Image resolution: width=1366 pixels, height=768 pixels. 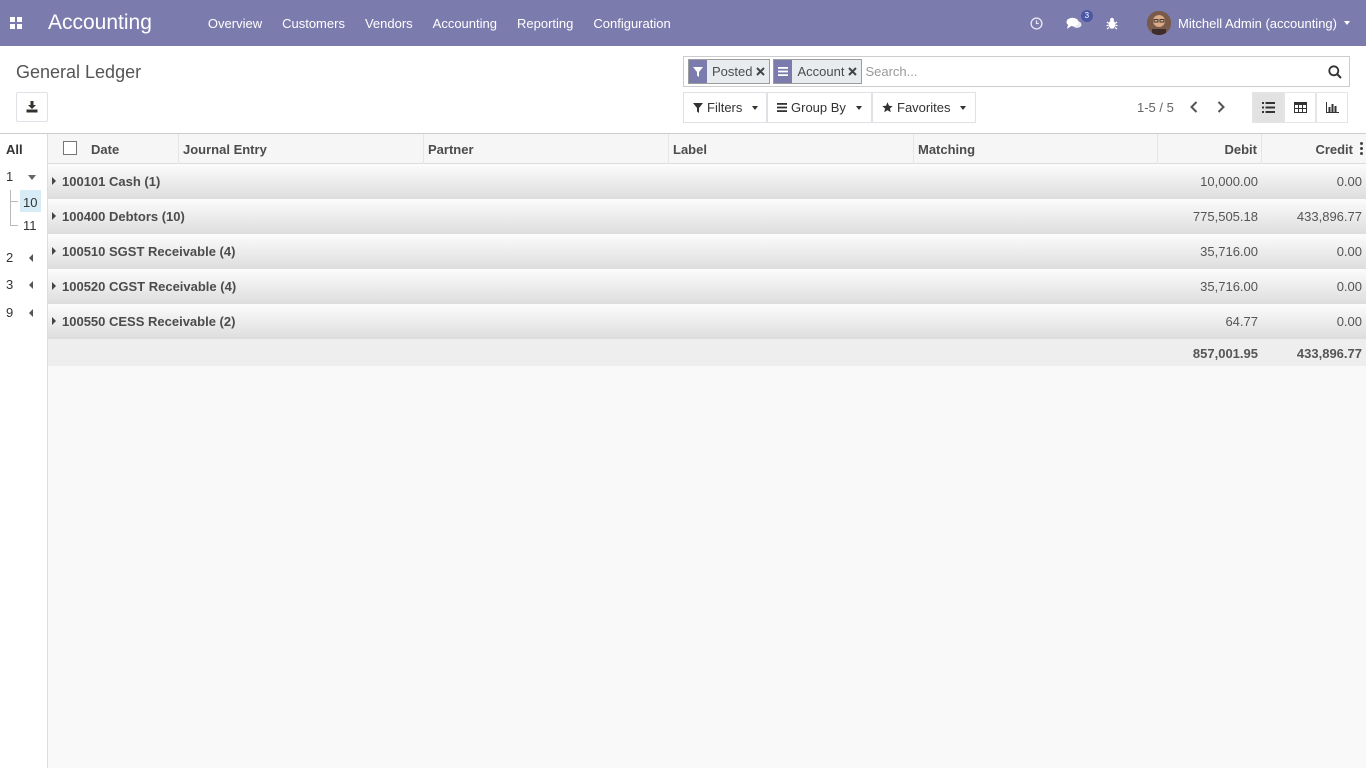 I want to click on navbar-systray: 3 Mitchell Admin (accounting), so click(x=1194, y=23).